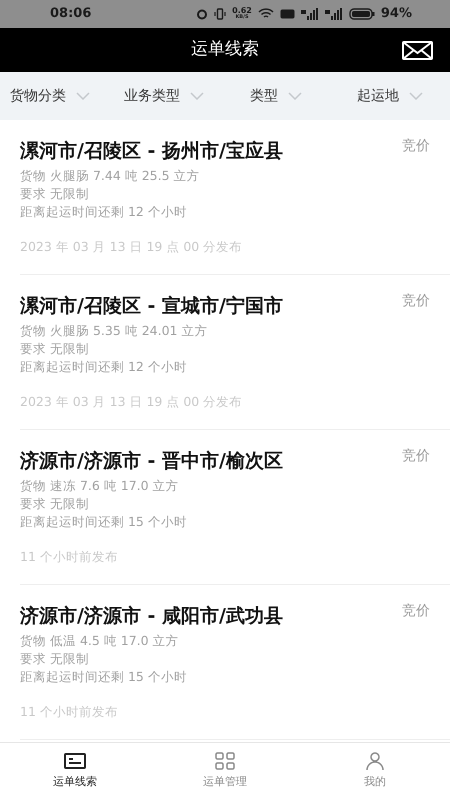  Describe the element at coordinates (75, 761) in the screenshot. I see `card-icon` at that location.